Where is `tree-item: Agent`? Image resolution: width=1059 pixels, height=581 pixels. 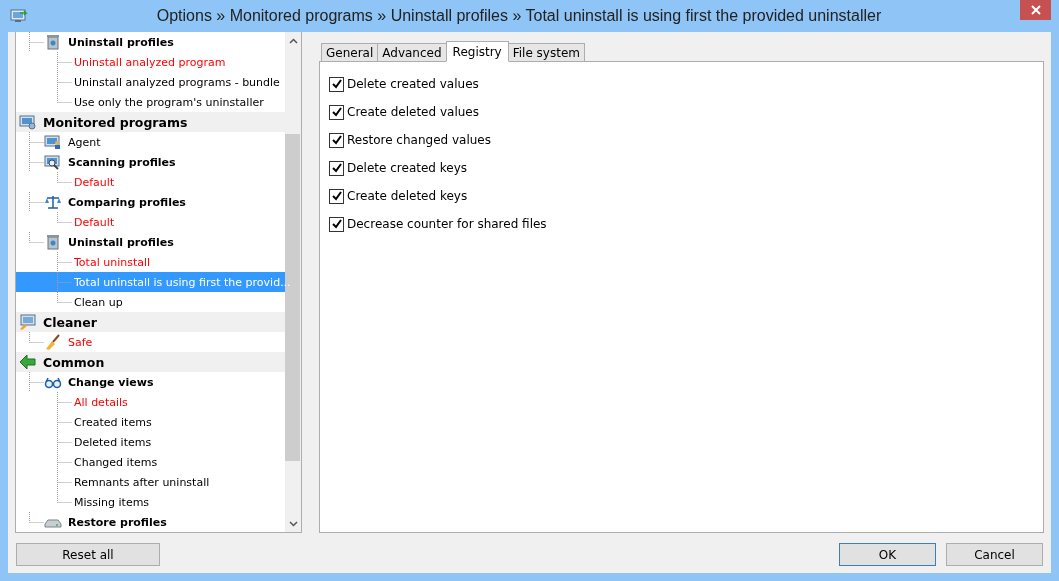 tree-item: Agent is located at coordinates (84, 142).